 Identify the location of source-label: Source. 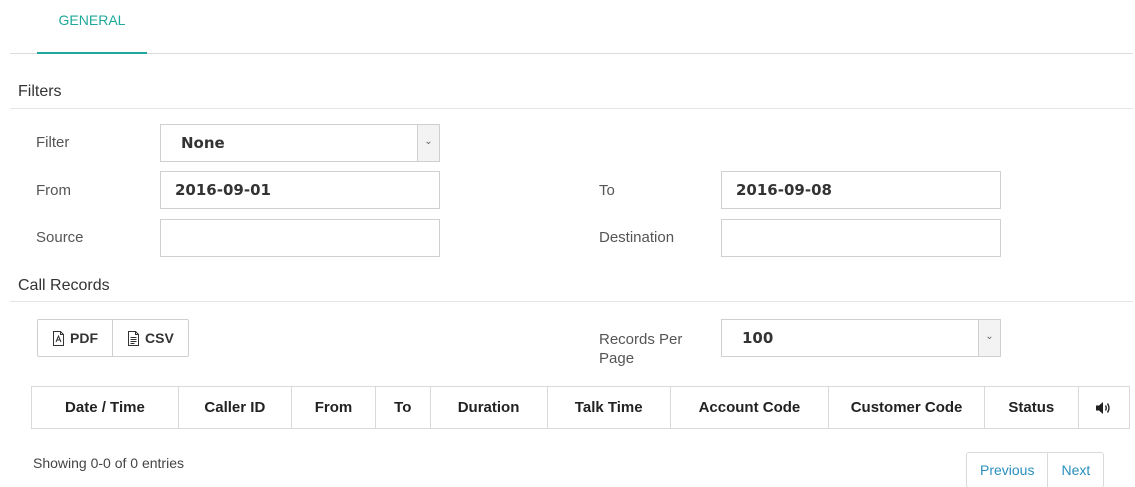
(60, 237).